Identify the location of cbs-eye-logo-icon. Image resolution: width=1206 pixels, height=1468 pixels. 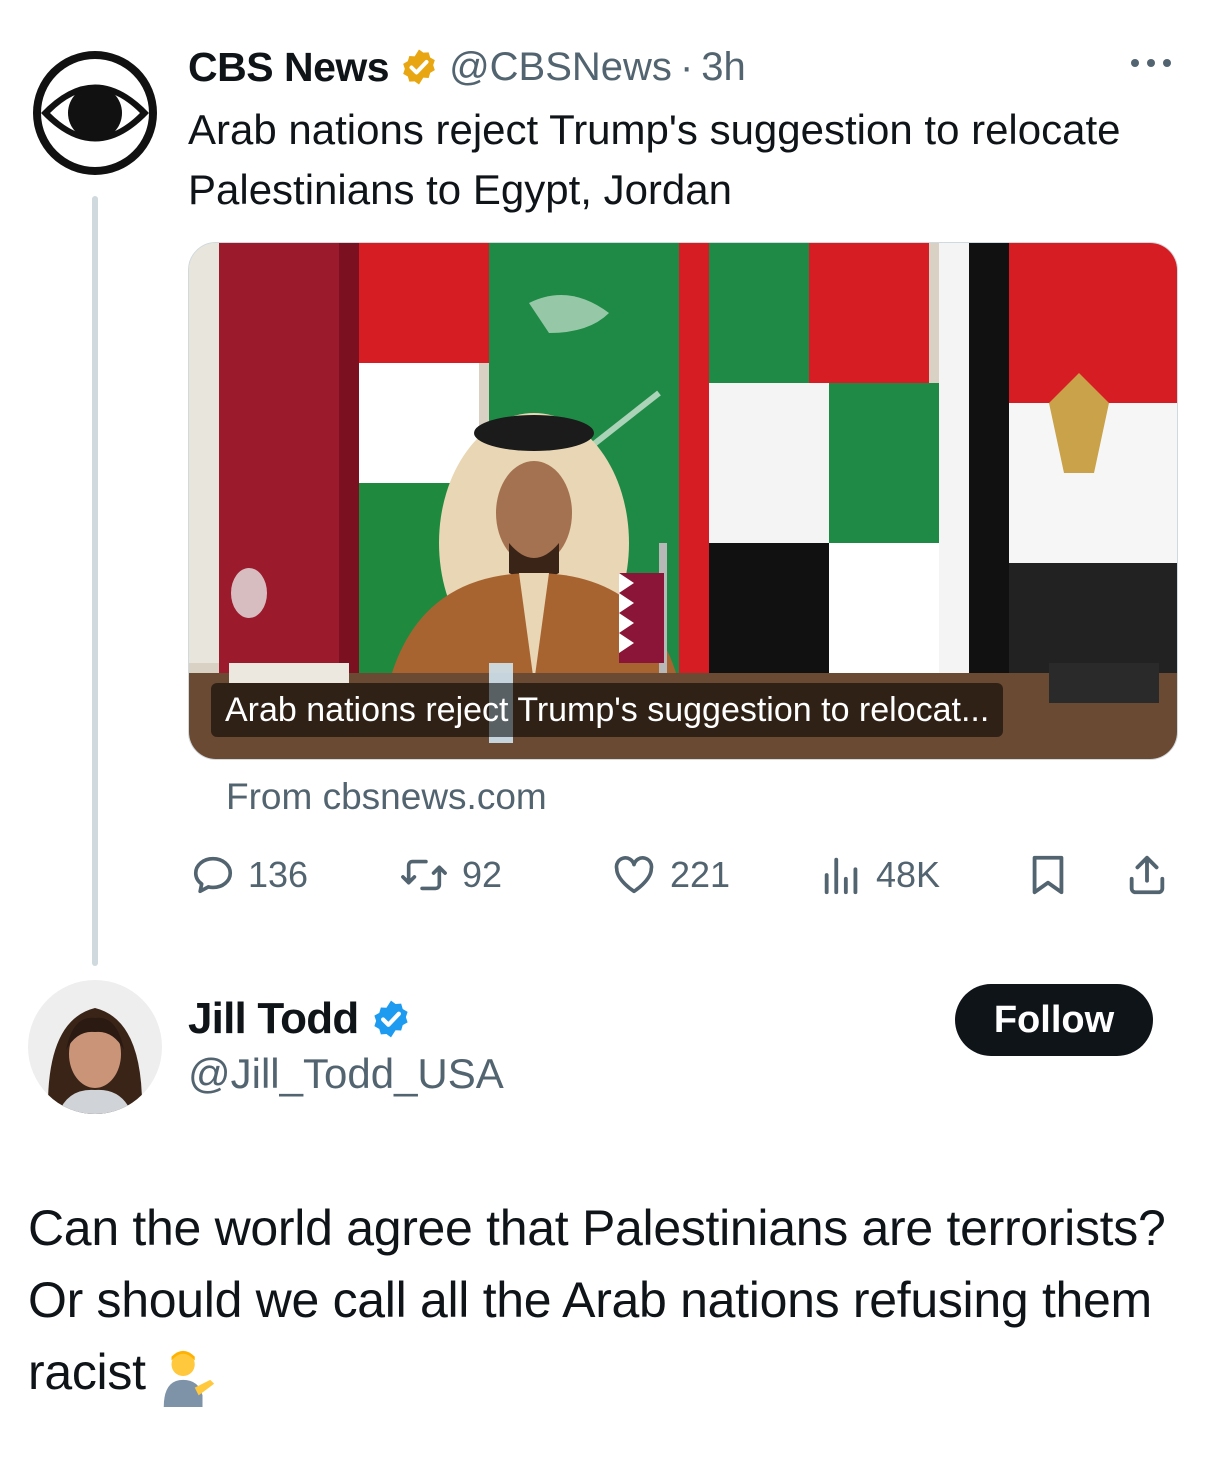
(95, 113).